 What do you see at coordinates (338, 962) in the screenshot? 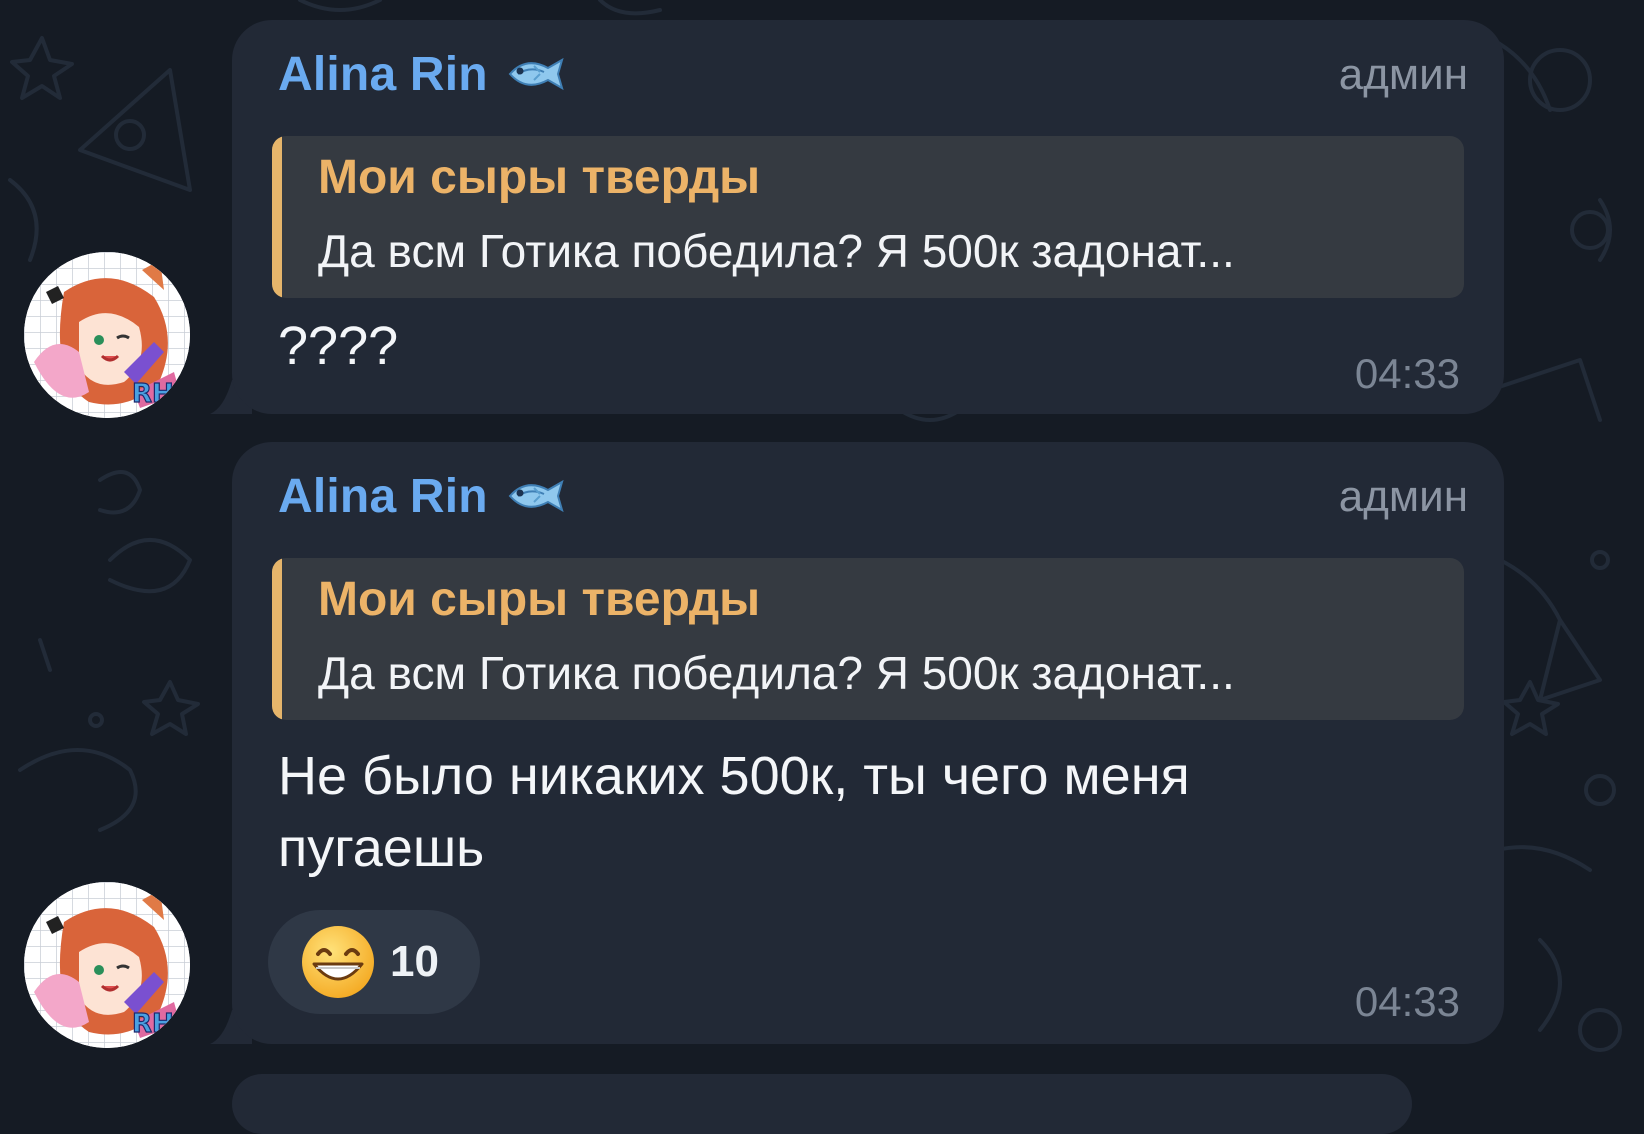
I see `grinning-face-emoji` at bounding box center [338, 962].